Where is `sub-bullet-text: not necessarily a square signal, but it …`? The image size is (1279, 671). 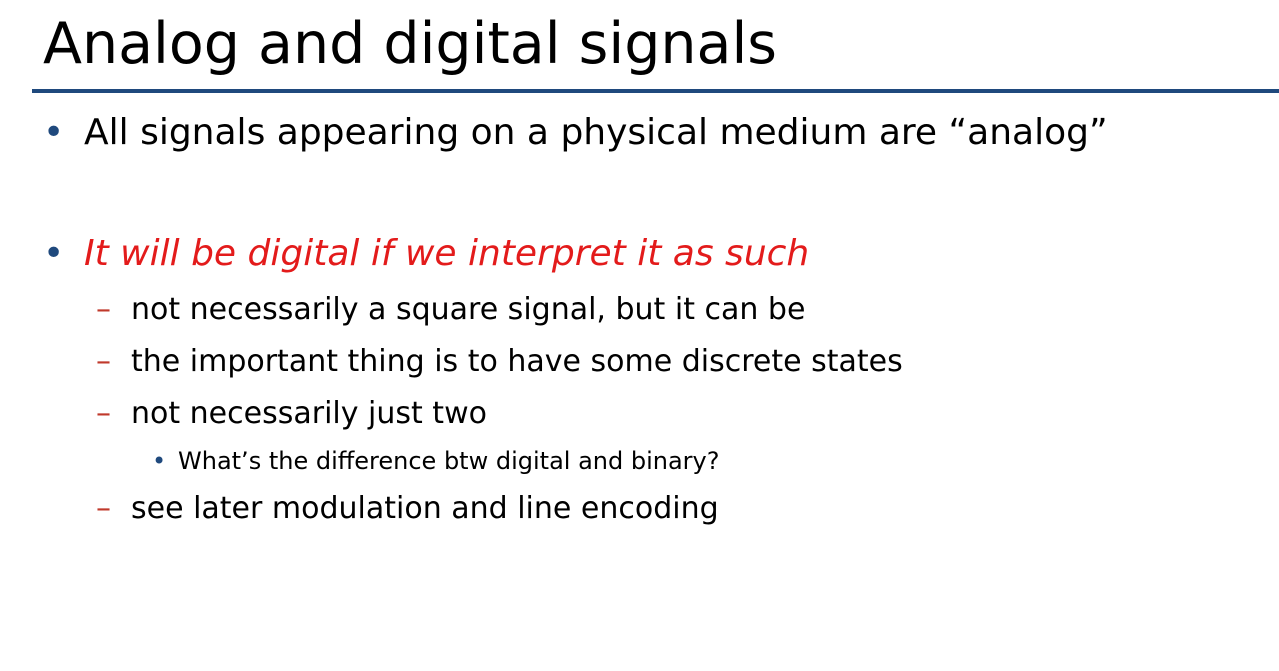
sub-bullet-text: not necessarily a square signal, but it … is located at coordinates (468, 309).